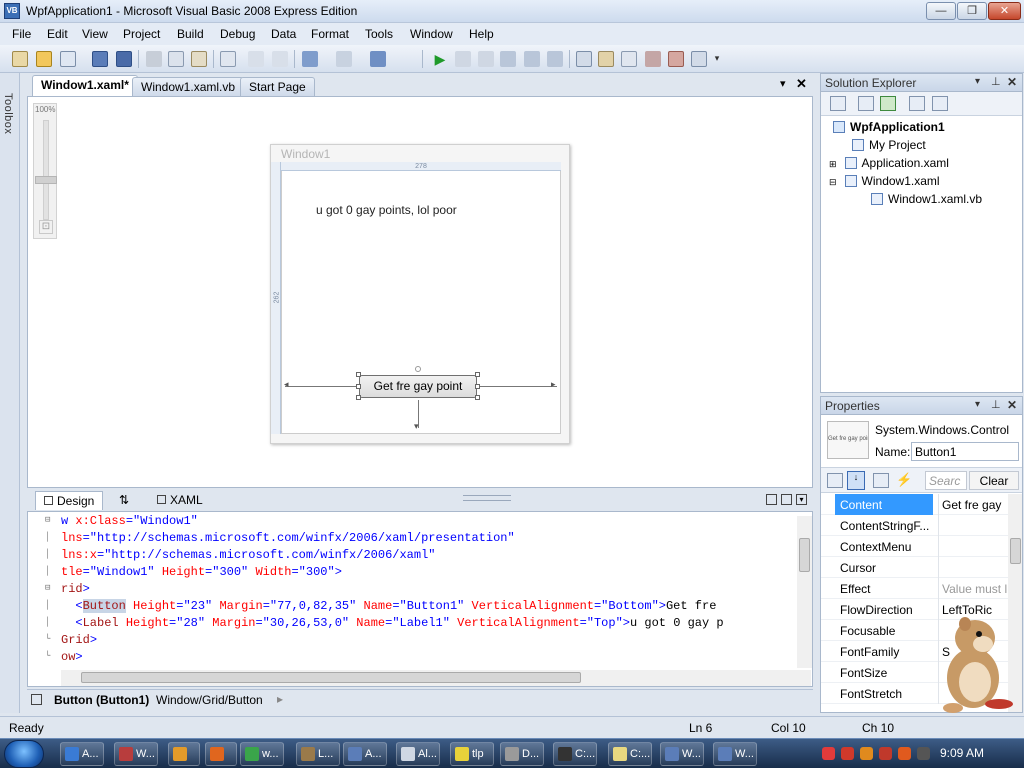 The height and width of the screenshot is (768, 1024). Describe the element at coordinates (629, 59) in the screenshot. I see `object-browser-icon` at that location.